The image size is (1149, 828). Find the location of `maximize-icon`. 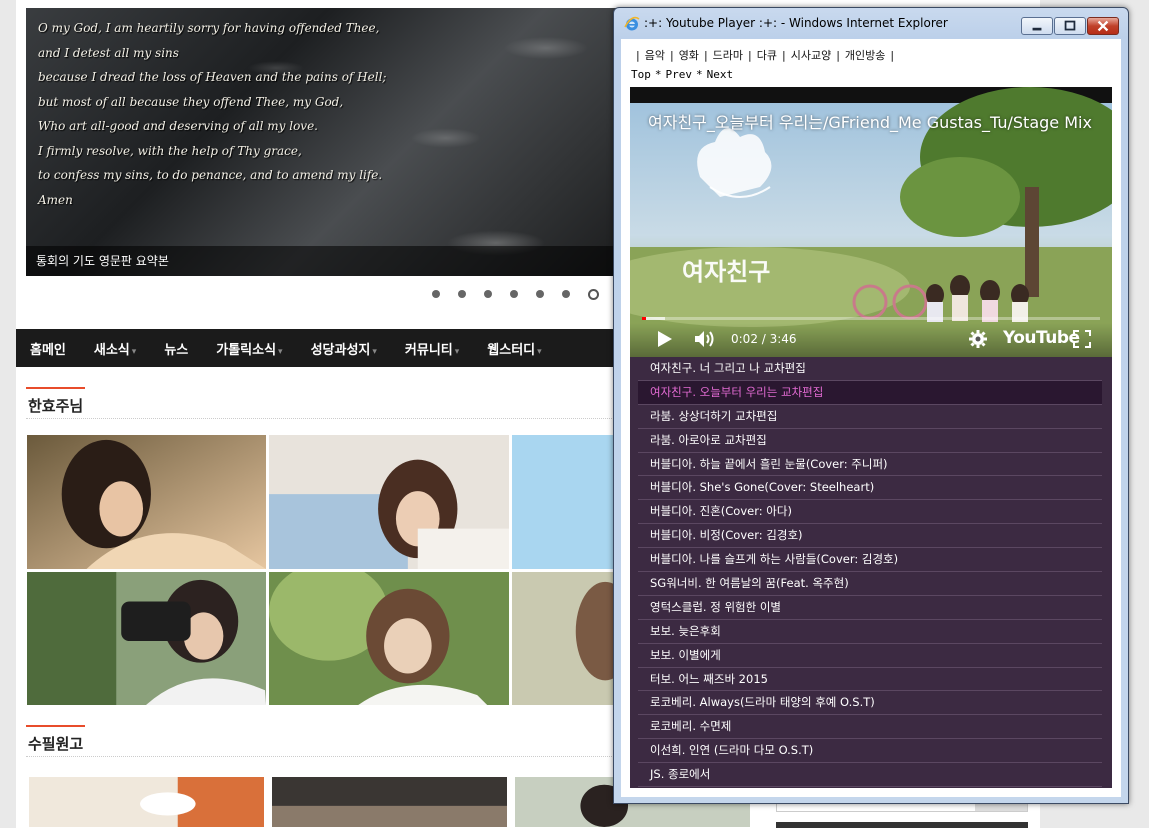

maximize-icon is located at coordinates (1070, 25).